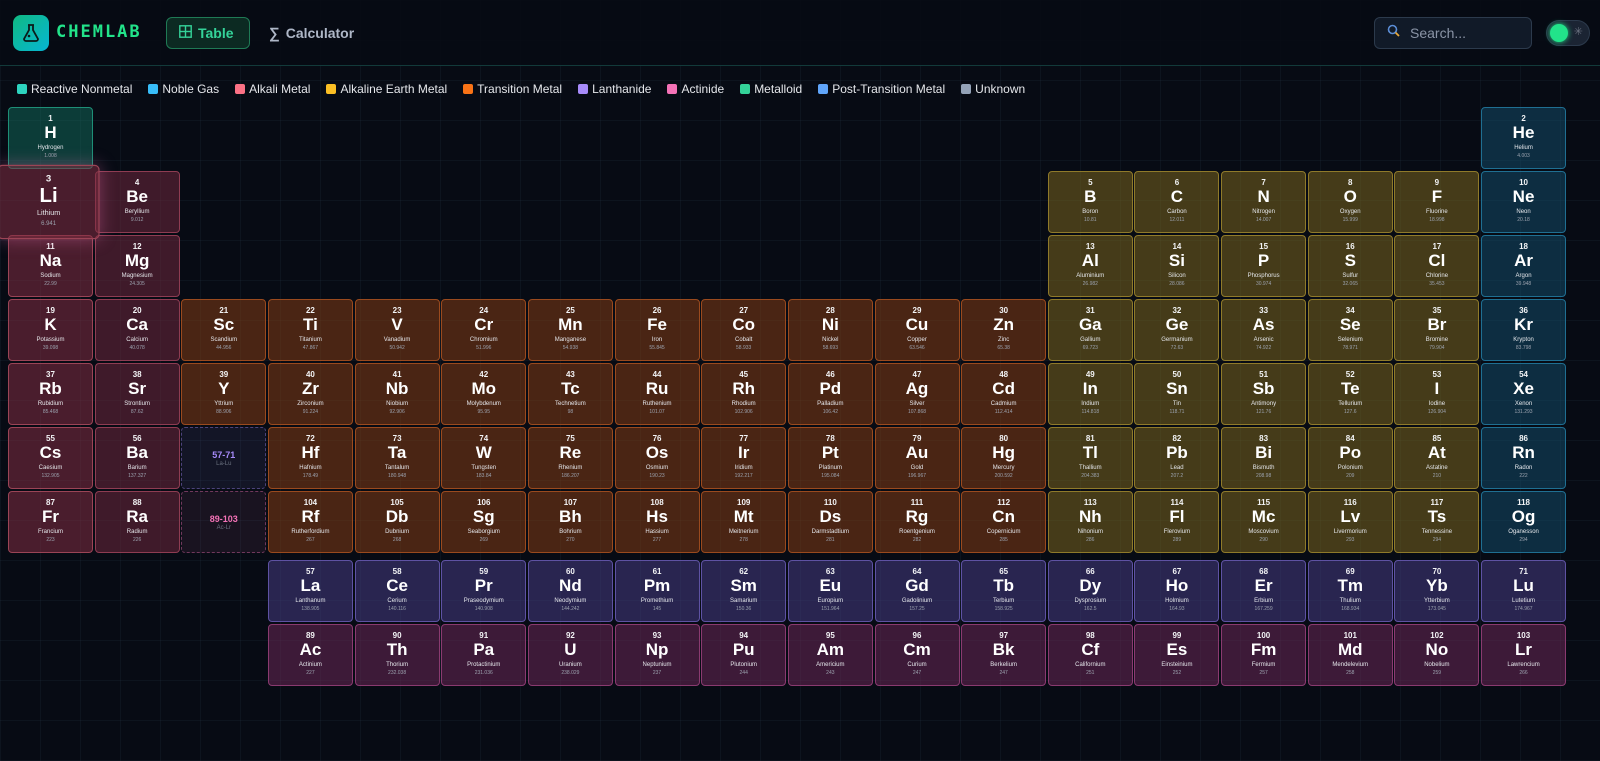 Image resolution: width=1600 pixels, height=761 pixels. I want to click on element-cell-n: 7 N Nitrogen 14.007, so click(1264, 202).